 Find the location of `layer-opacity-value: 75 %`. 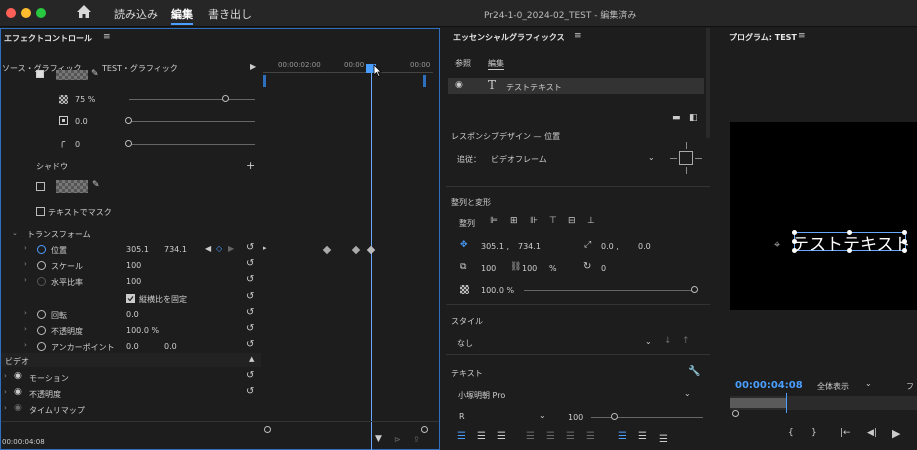

layer-opacity-value: 75 % is located at coordinates (85, 99).